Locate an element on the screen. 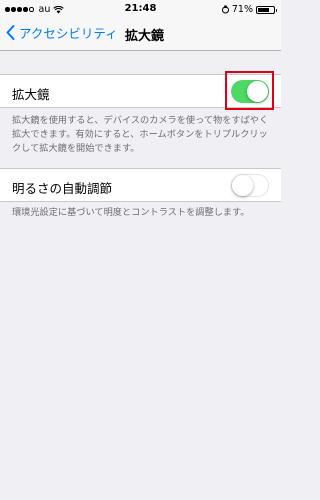 The height and width of the screenshot is (500, 320). highlight-box is located at coordinates (249, 90).